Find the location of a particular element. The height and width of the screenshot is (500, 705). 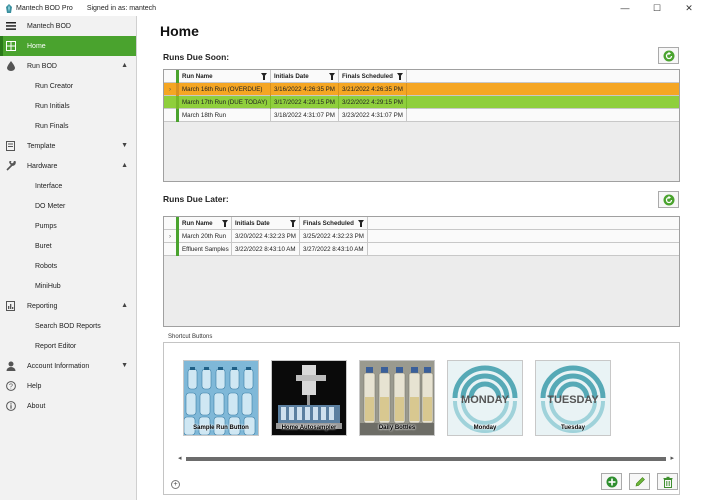

sidebar-item-label: Home is located at coordinates (36, 46).